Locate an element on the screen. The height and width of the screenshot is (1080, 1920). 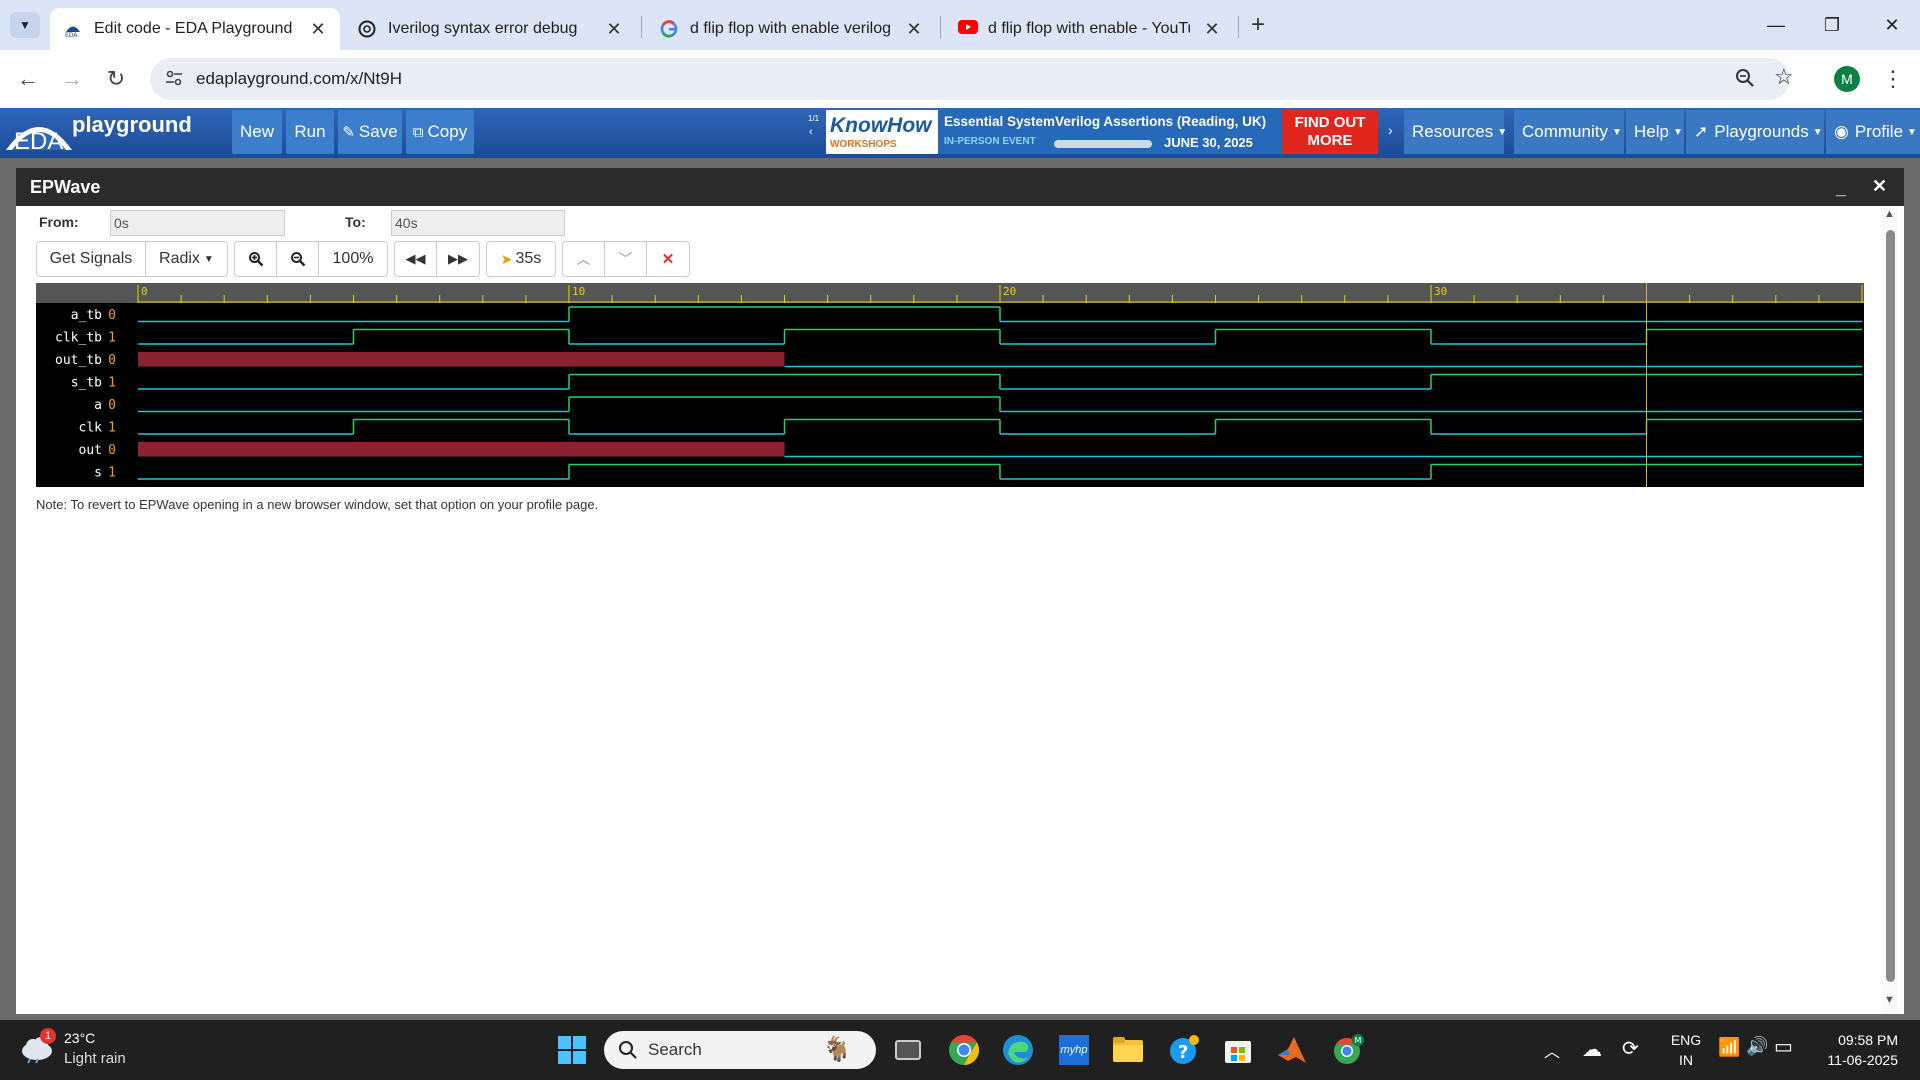
scroll-down-icon: ▼ is located at coordinates (1889, 1000).